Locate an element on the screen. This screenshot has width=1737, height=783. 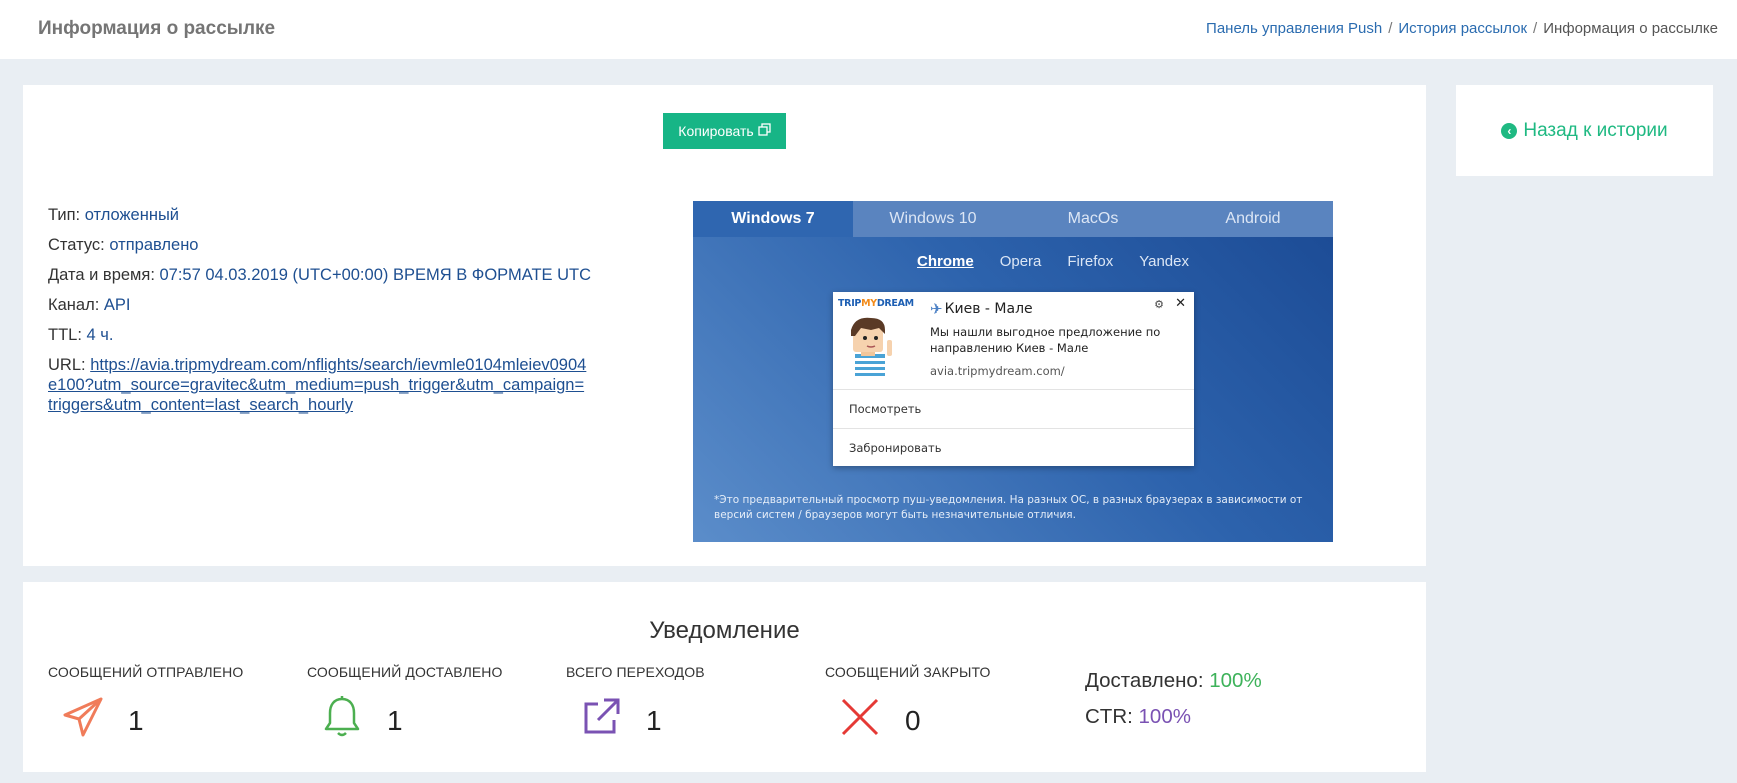
tab-android: Android is located at coordinates (1253, 219).